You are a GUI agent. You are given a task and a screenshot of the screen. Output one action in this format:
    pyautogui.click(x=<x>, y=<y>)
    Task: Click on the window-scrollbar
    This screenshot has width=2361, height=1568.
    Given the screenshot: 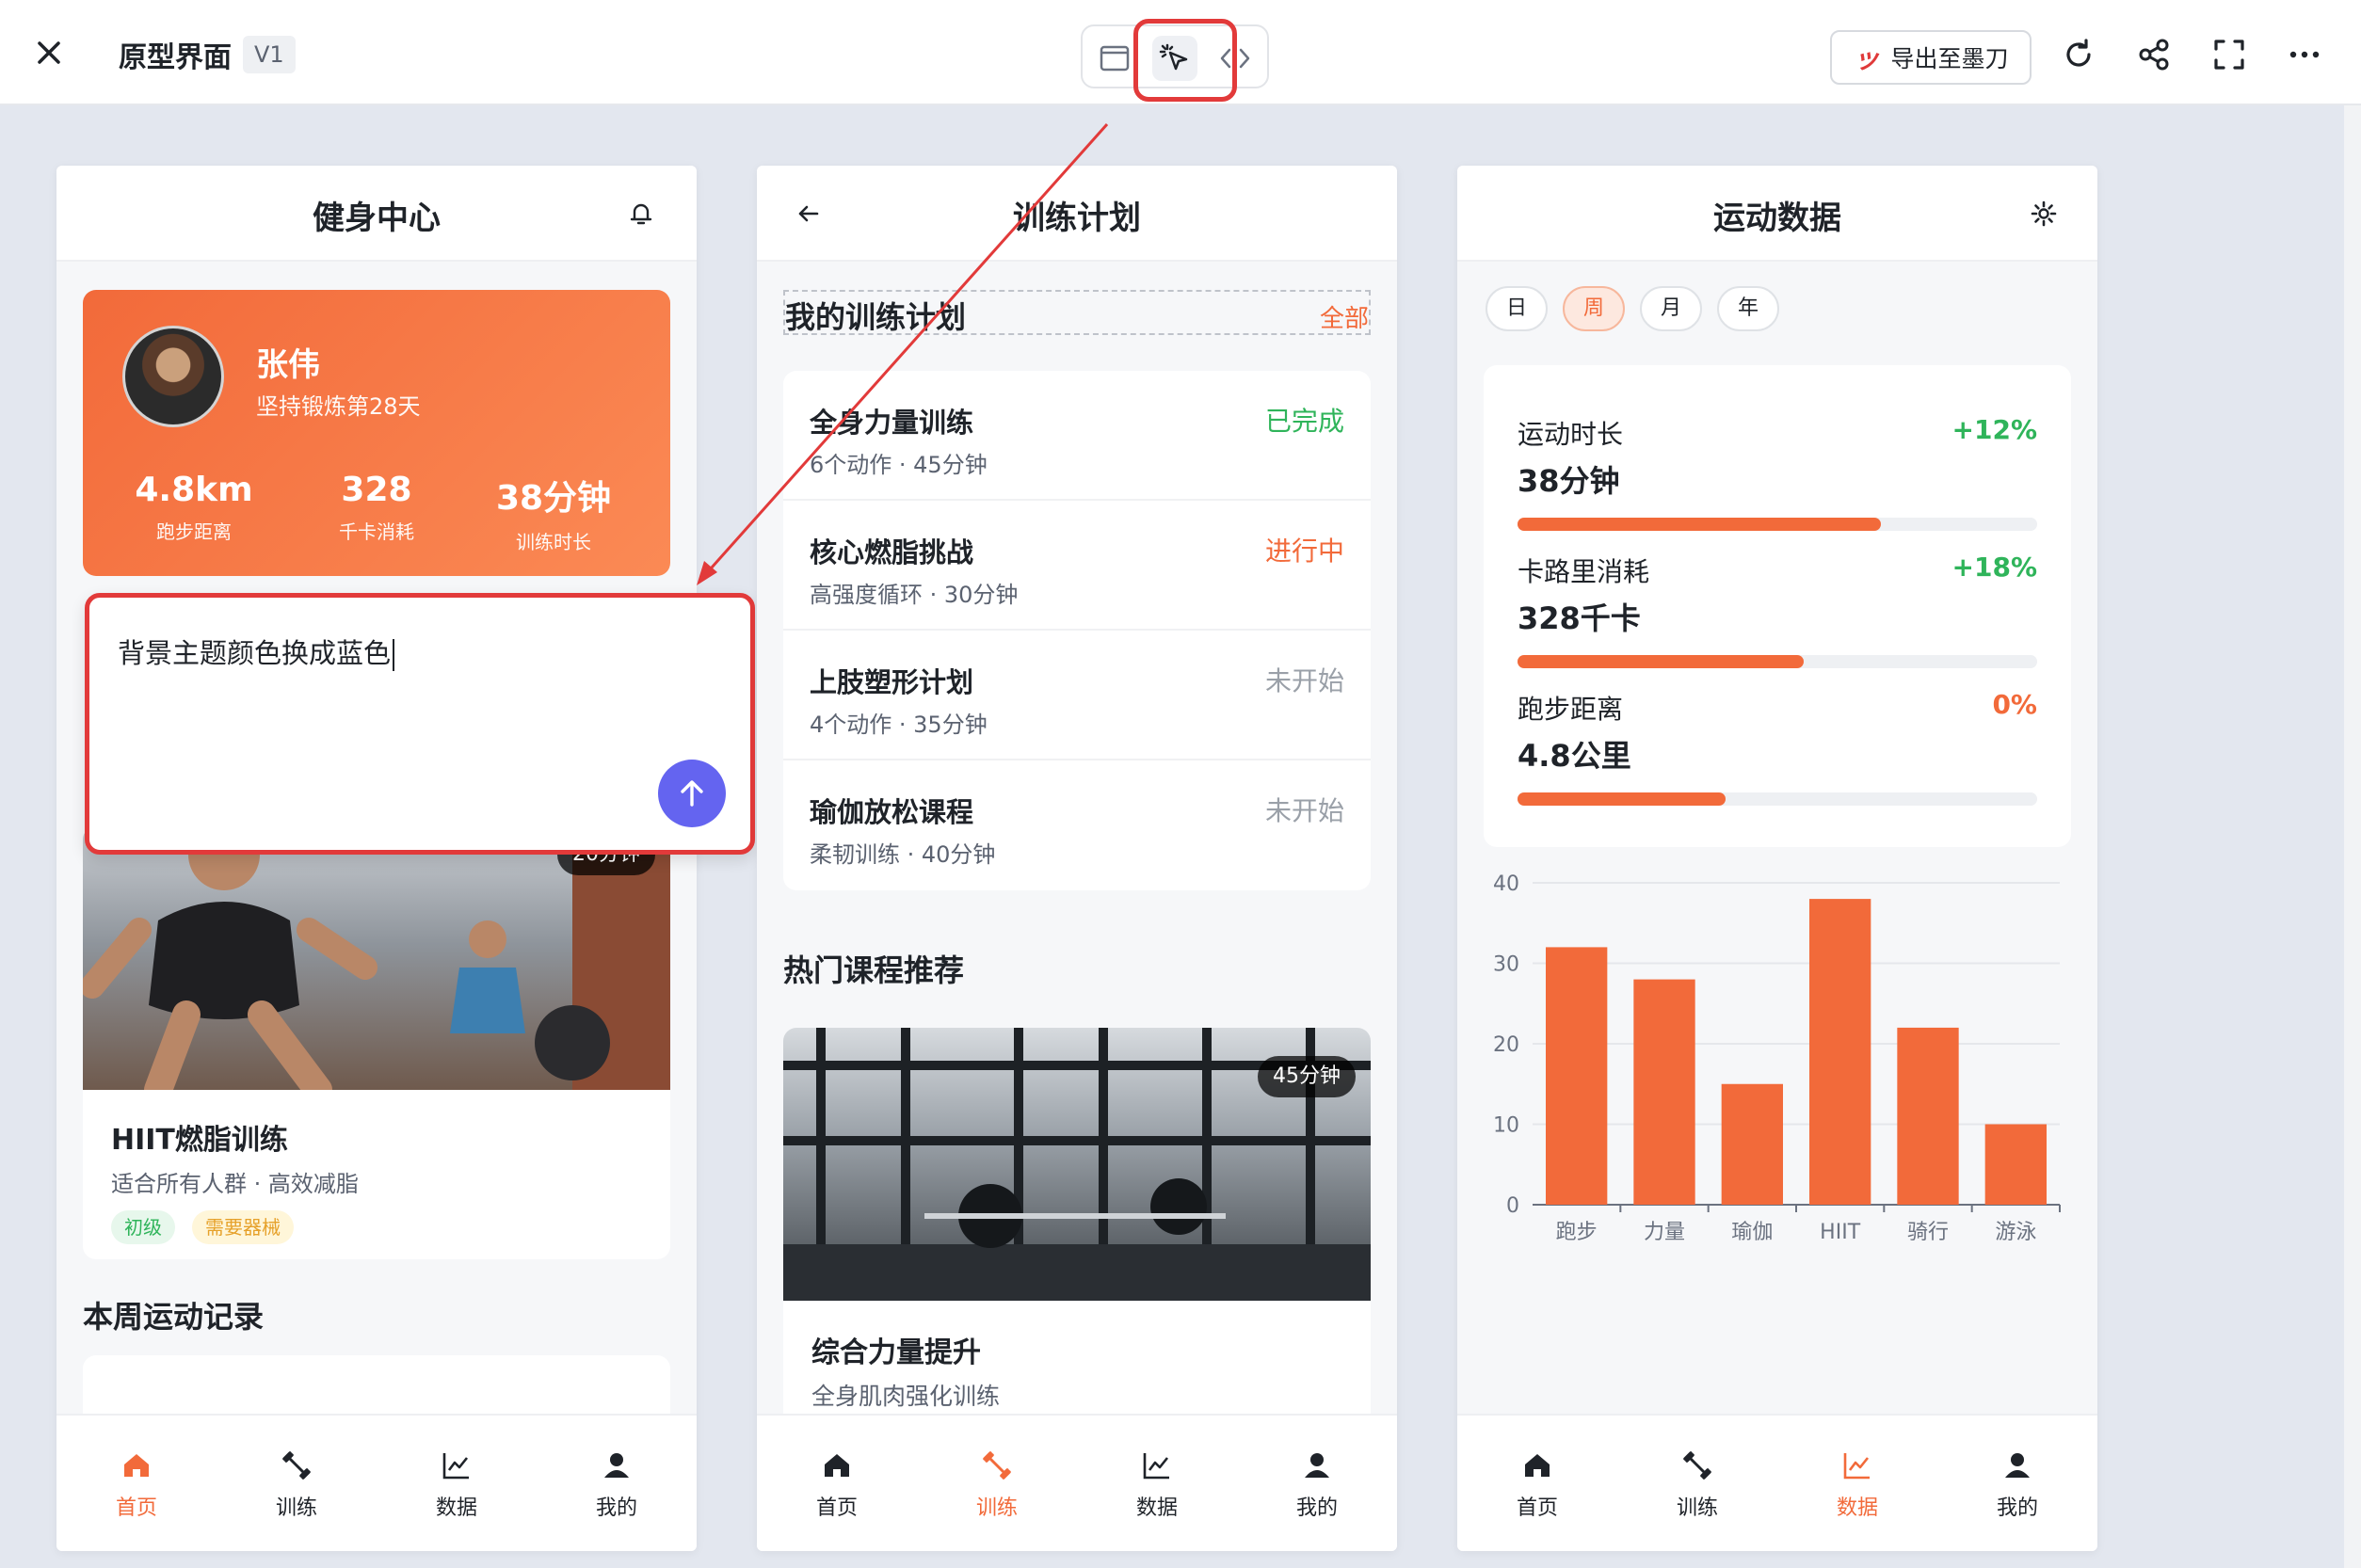 What is the action you would take?
    pyautogui.click(x=2352, y=836)
    